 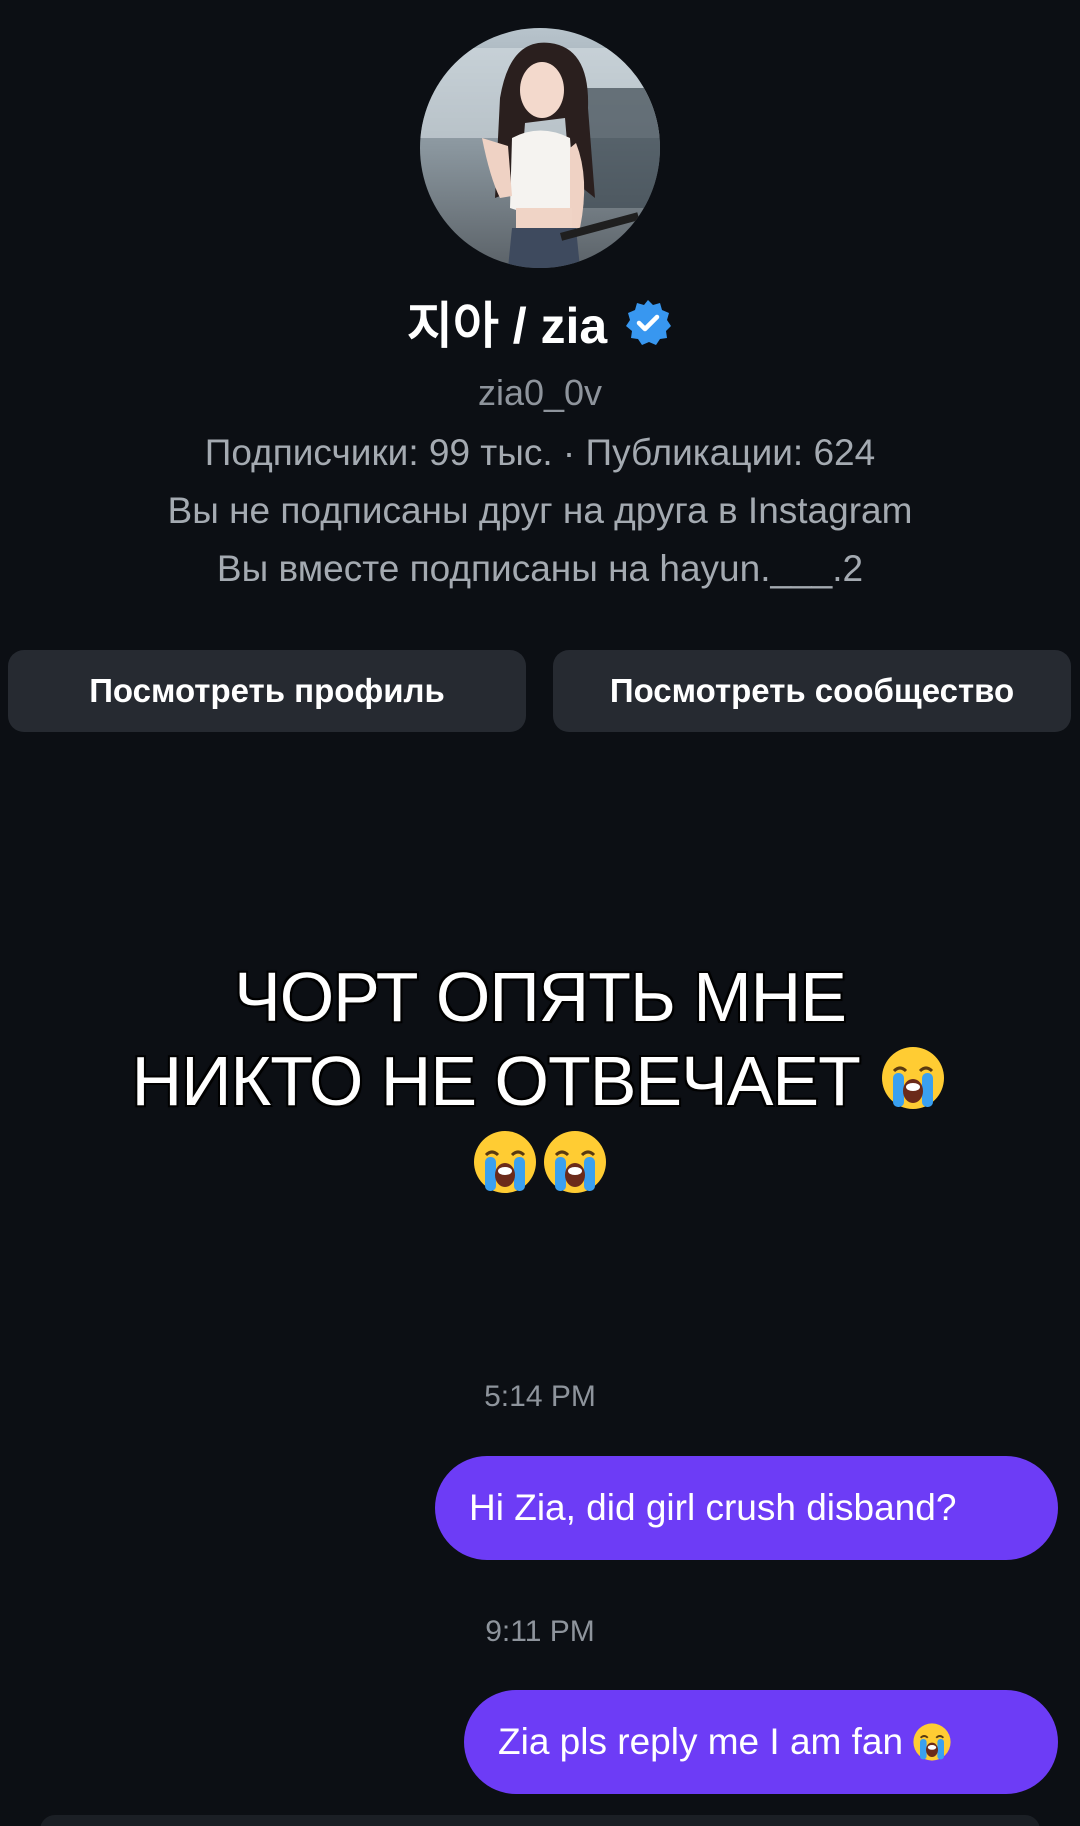 What do you see at coordinates (649, 322) in the screenshot?
I see `verified-badge-icon` at bounding box center [649, 322].